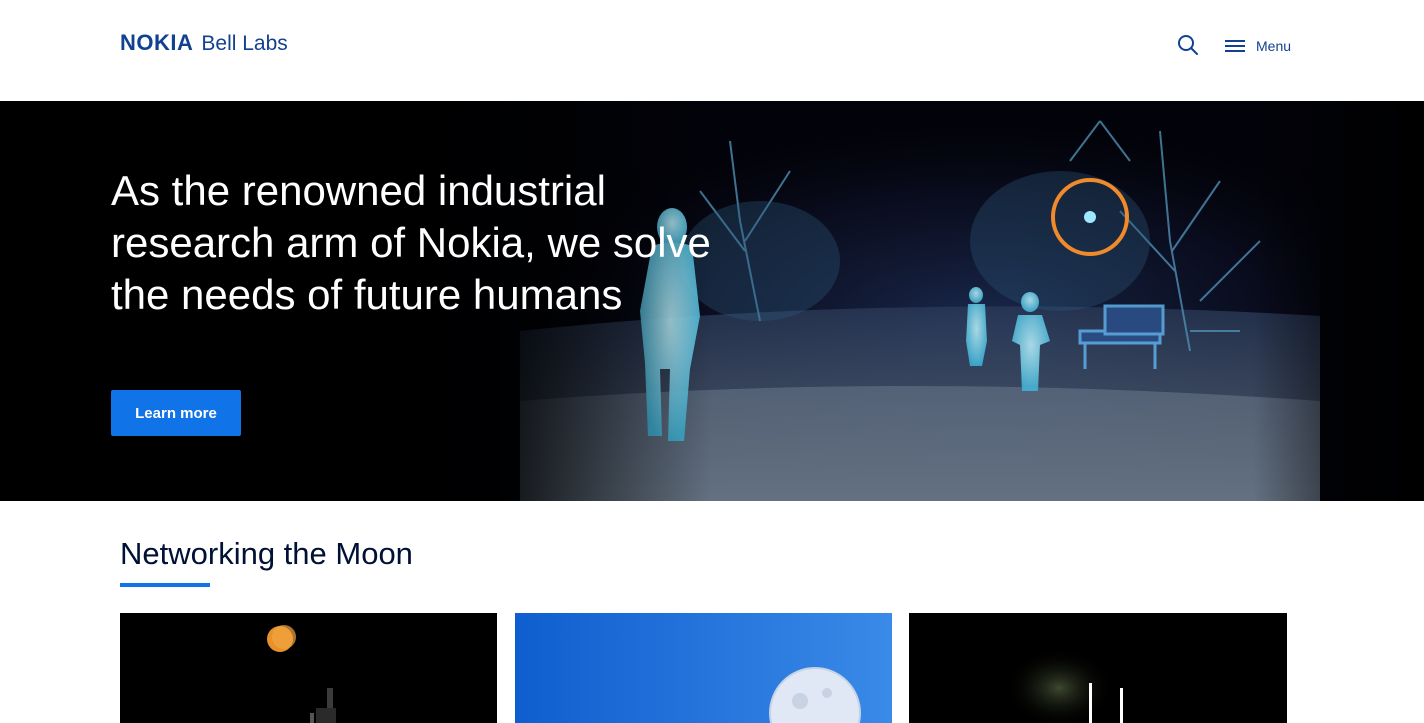  What do you see at coordinates (1235, 46) in the screenshot?
I see `hamburger-menu-icon` at bounding box center [1235, 46].